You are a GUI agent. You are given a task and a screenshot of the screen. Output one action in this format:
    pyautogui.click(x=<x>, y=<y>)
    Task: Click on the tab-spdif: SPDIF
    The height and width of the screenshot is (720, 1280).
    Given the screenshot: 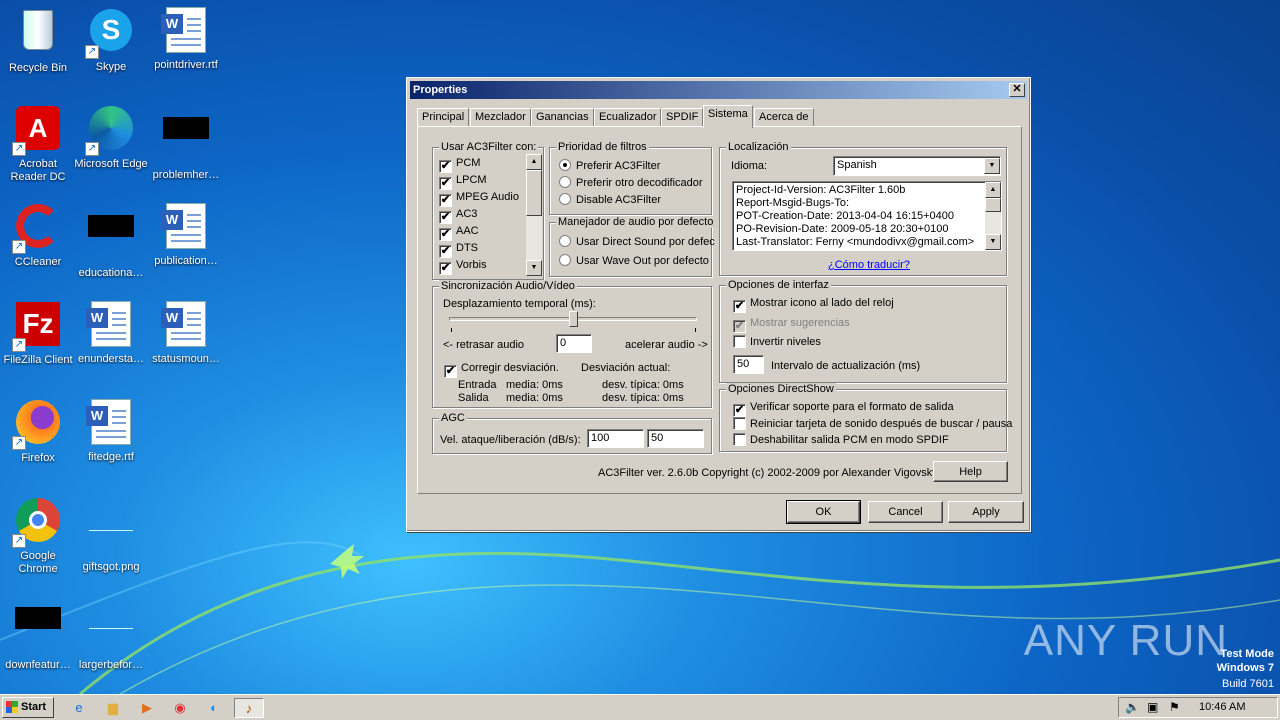 What is the action you would take?
    pyautogui.click(x=682, y=117)
    